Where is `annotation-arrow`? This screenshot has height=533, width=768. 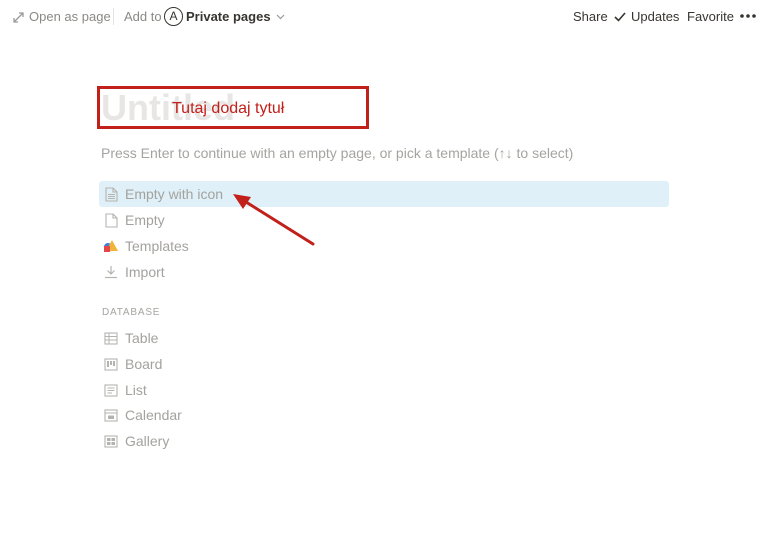 annotation-arrow is located at coordinates (274, 220).